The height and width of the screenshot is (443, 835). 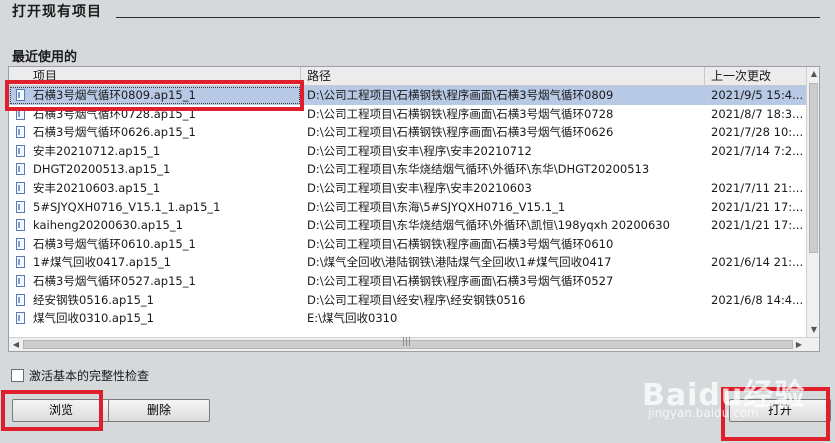 What do you see at coordinates (114, 132) in the screenshot?
I see `cell-project-name: 石横3号烟气循环0626.ap15_1` at bounding box center [114, 132].